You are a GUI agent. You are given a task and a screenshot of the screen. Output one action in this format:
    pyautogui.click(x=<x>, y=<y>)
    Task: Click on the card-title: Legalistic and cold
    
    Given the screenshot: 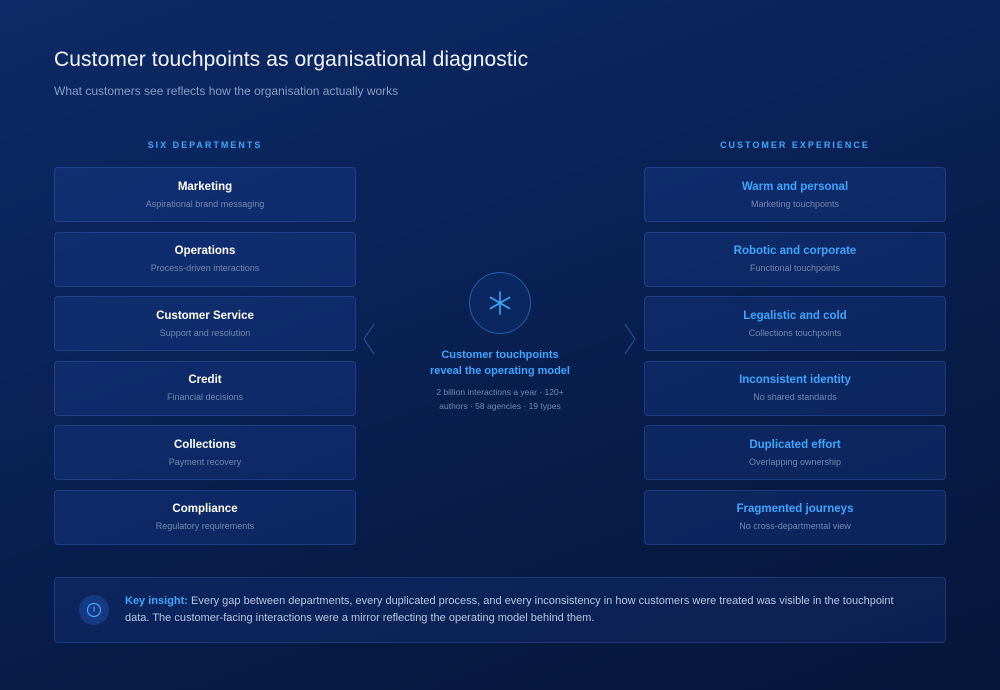 What is the action you would take?
    pyautogui.click(x=795, y=315)
    